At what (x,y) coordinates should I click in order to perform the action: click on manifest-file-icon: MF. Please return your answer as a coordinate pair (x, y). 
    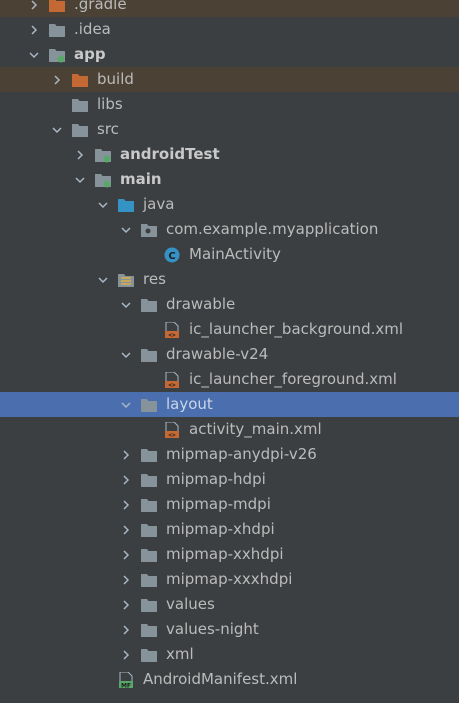
    Looking at the image, I should click on (126, 679).